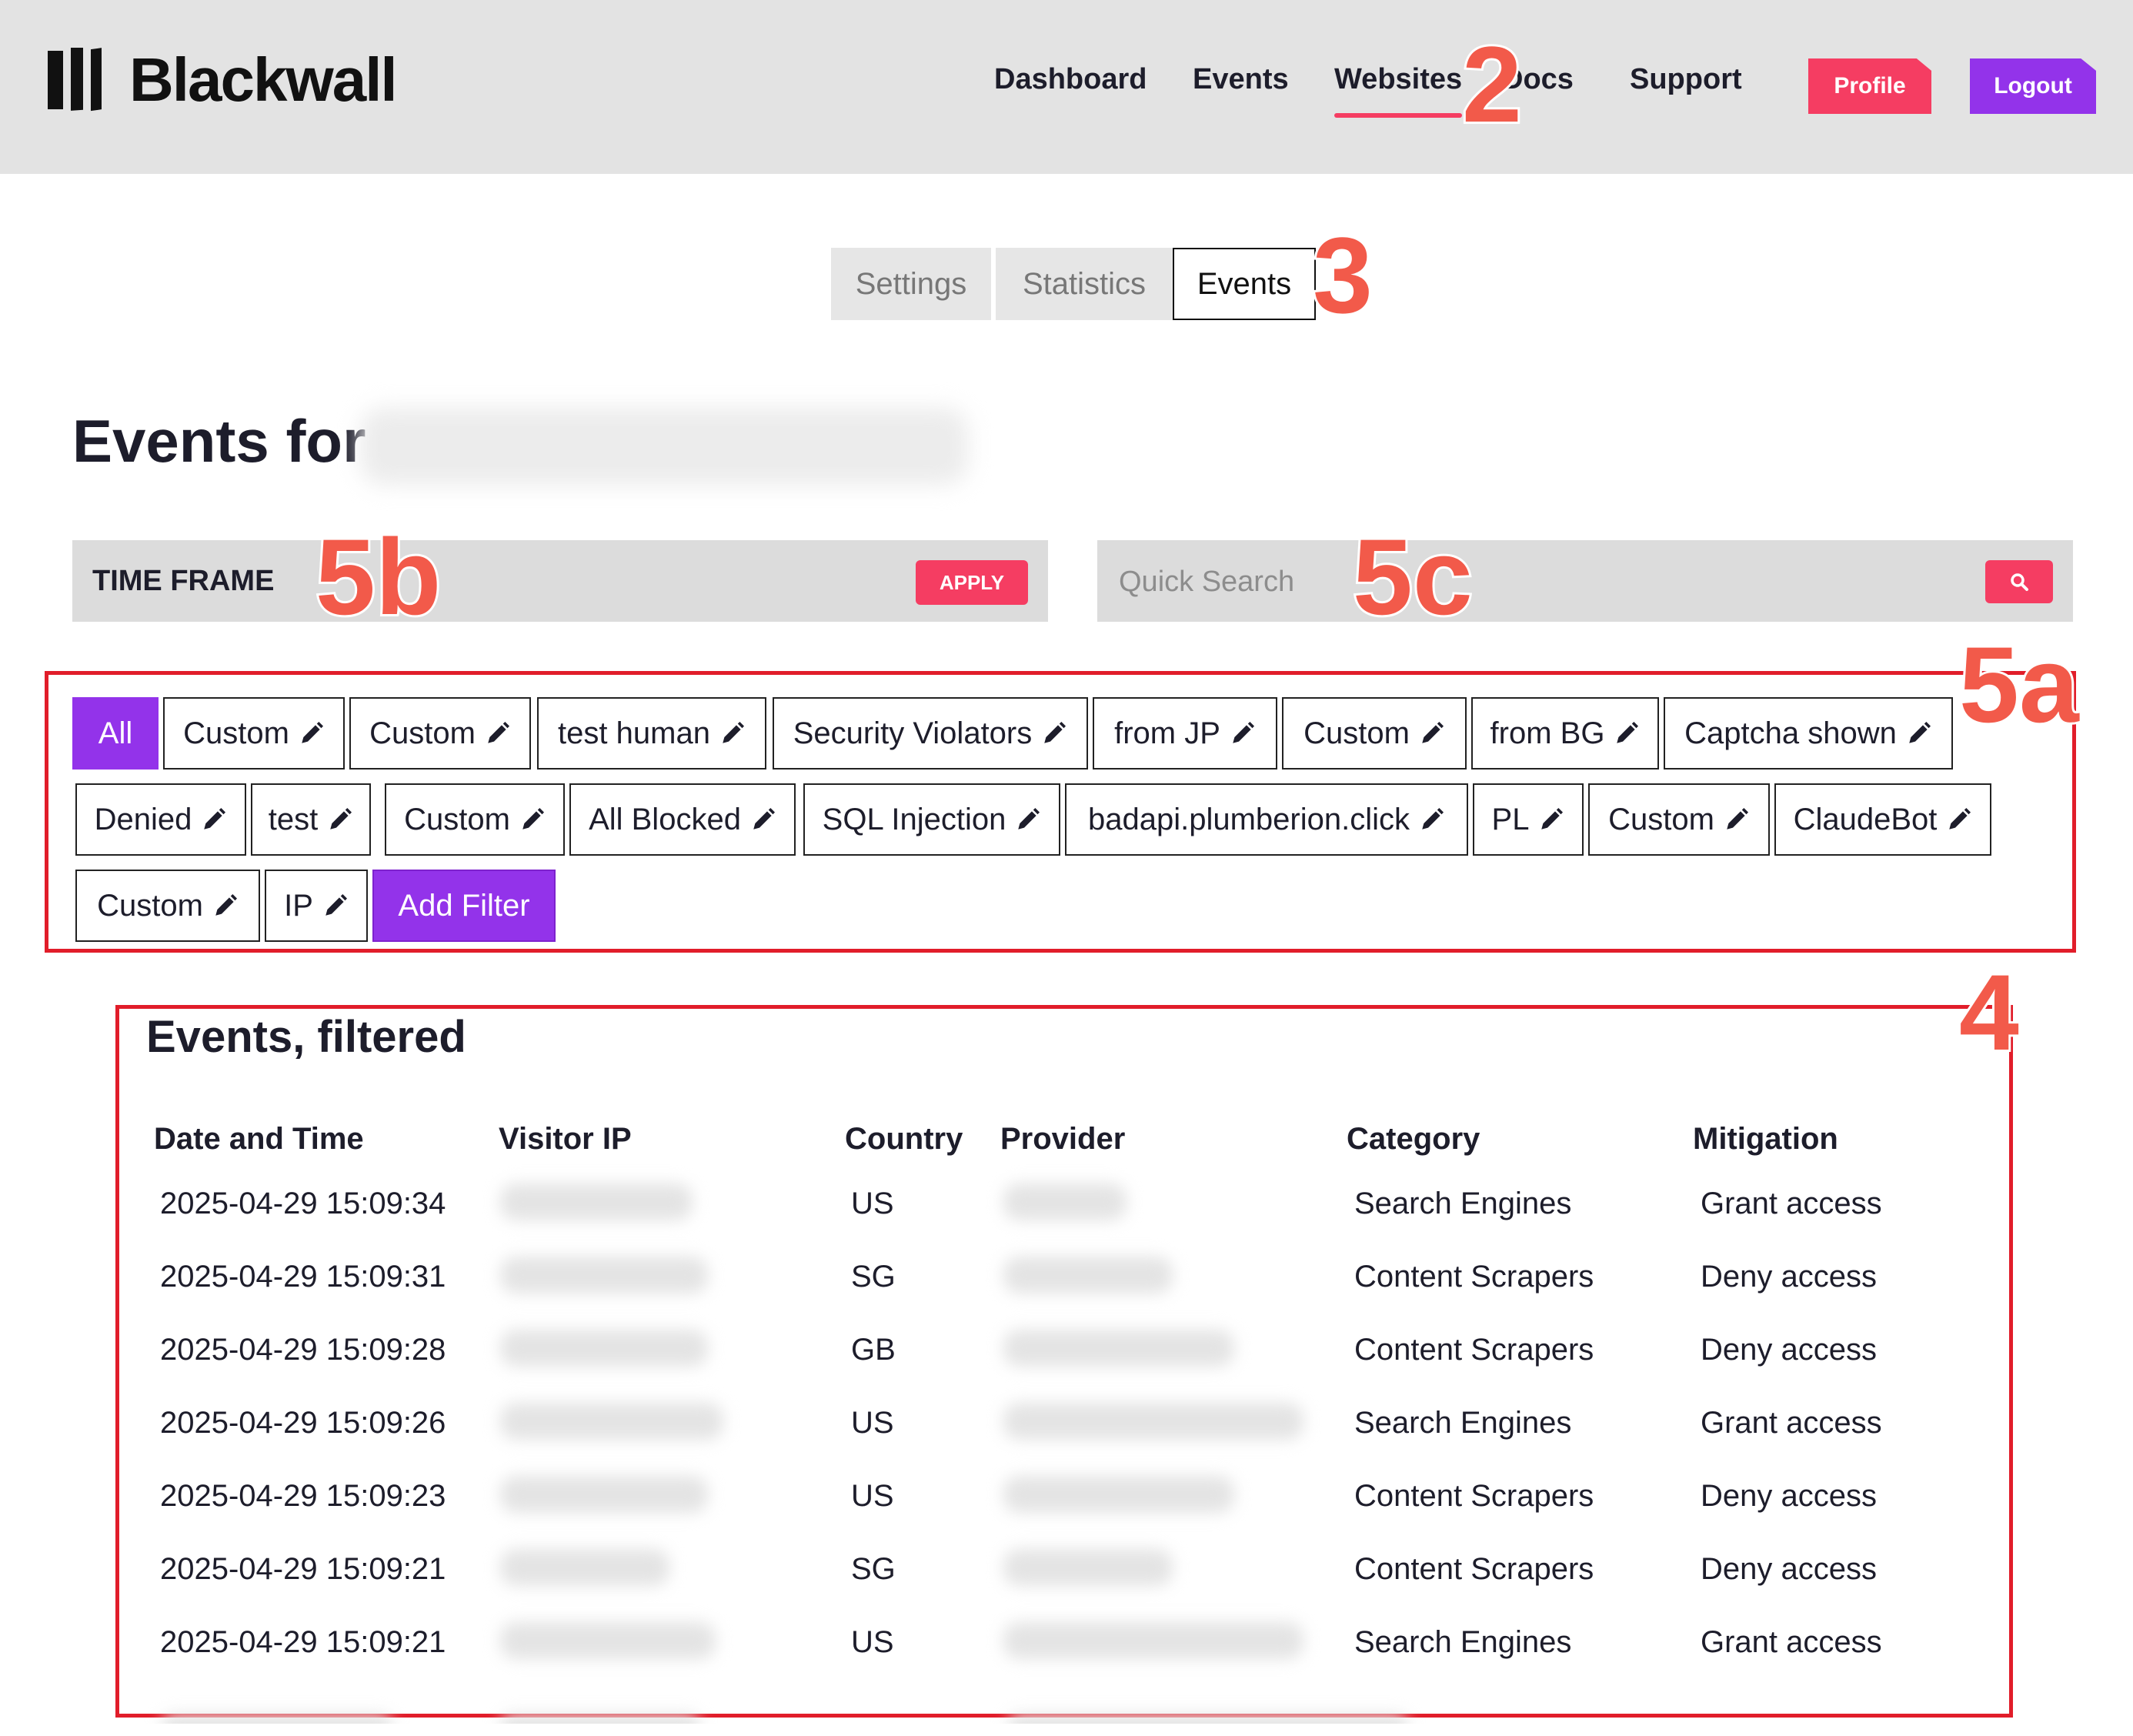 This screenshot has width=2133, height=1736. What do you see at coordinates (219, 441) in the screenshot?
I see `page-title: Events for` at bounding box center [219, 441].